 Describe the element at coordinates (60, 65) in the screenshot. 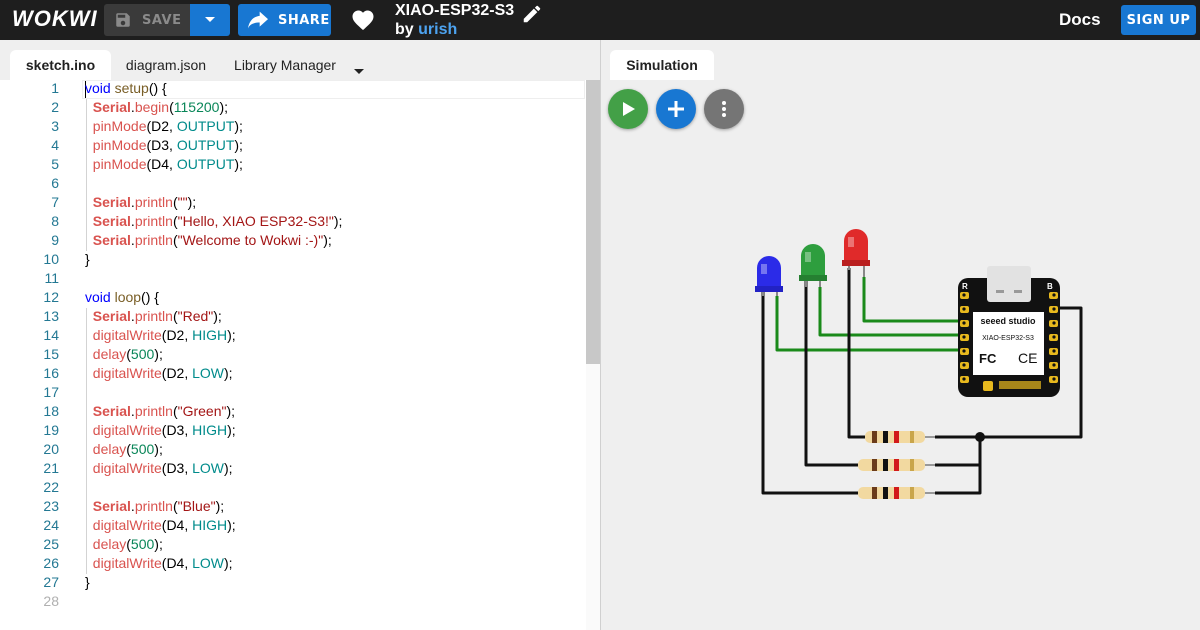

I see `tab-sketch-ino: sketch.ino` at that location.